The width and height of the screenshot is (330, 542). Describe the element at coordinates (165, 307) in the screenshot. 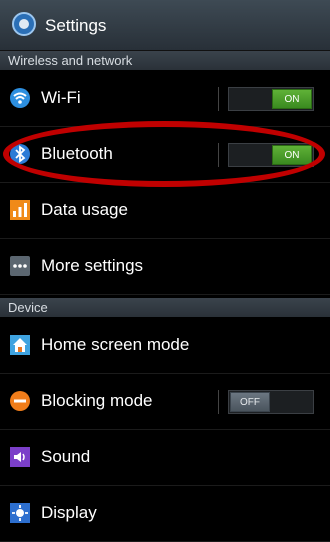

I see `section-header-device: Device` at that location.